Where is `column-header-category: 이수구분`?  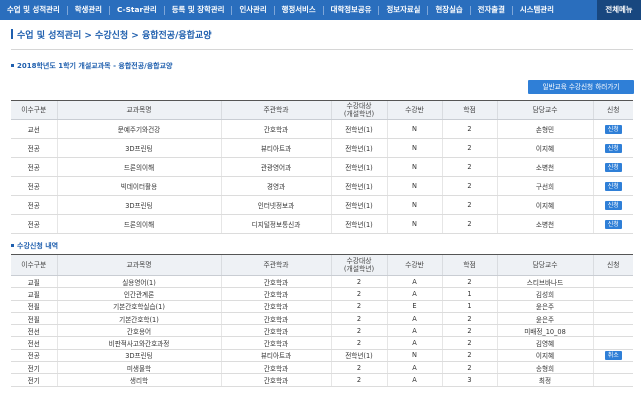 column-header-category: 이수구분 is located at coordinates (34, 265).